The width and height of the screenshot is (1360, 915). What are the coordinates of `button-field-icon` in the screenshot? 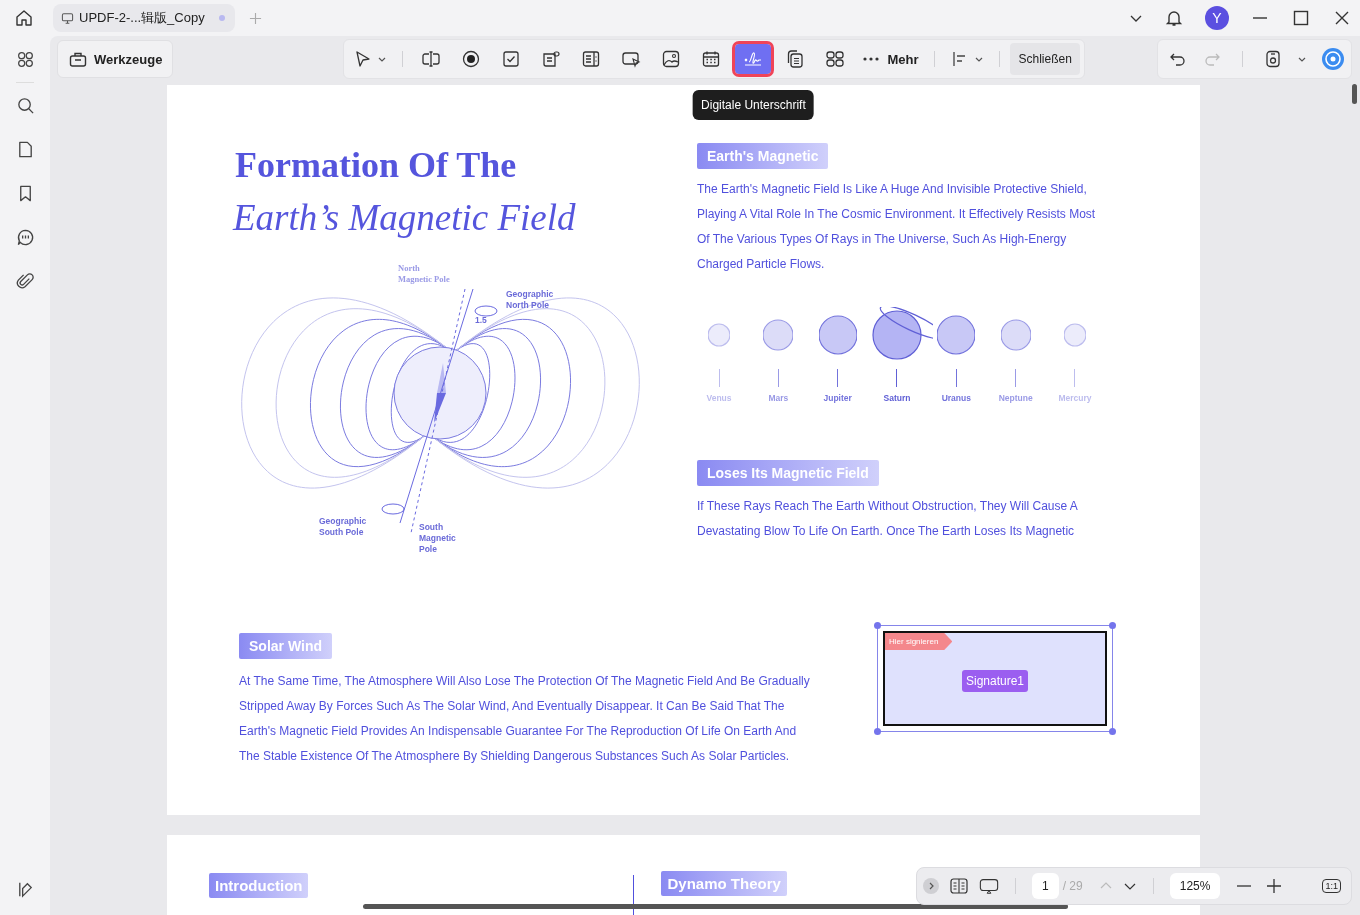 It's located at (631, 59).